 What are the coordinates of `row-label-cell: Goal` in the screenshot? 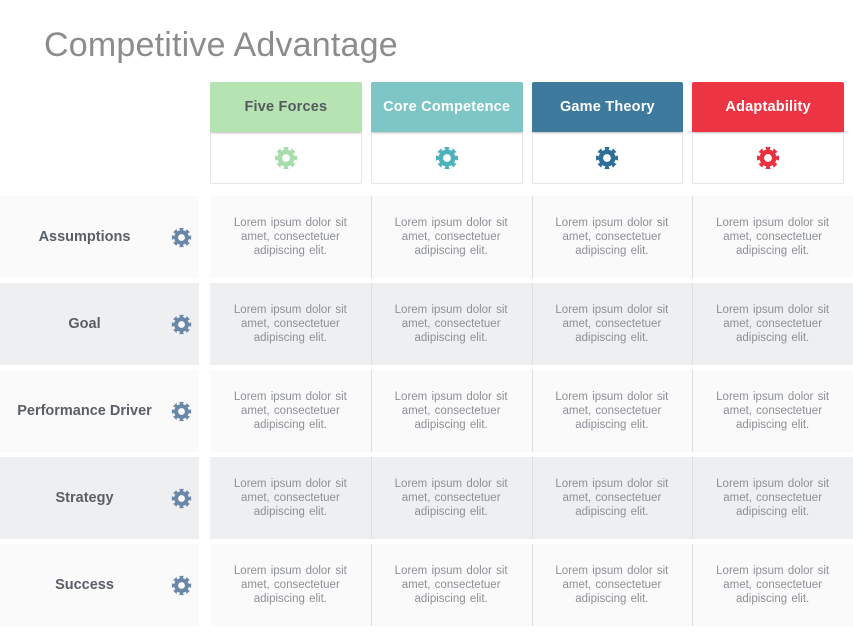 It's located at (99, 324).